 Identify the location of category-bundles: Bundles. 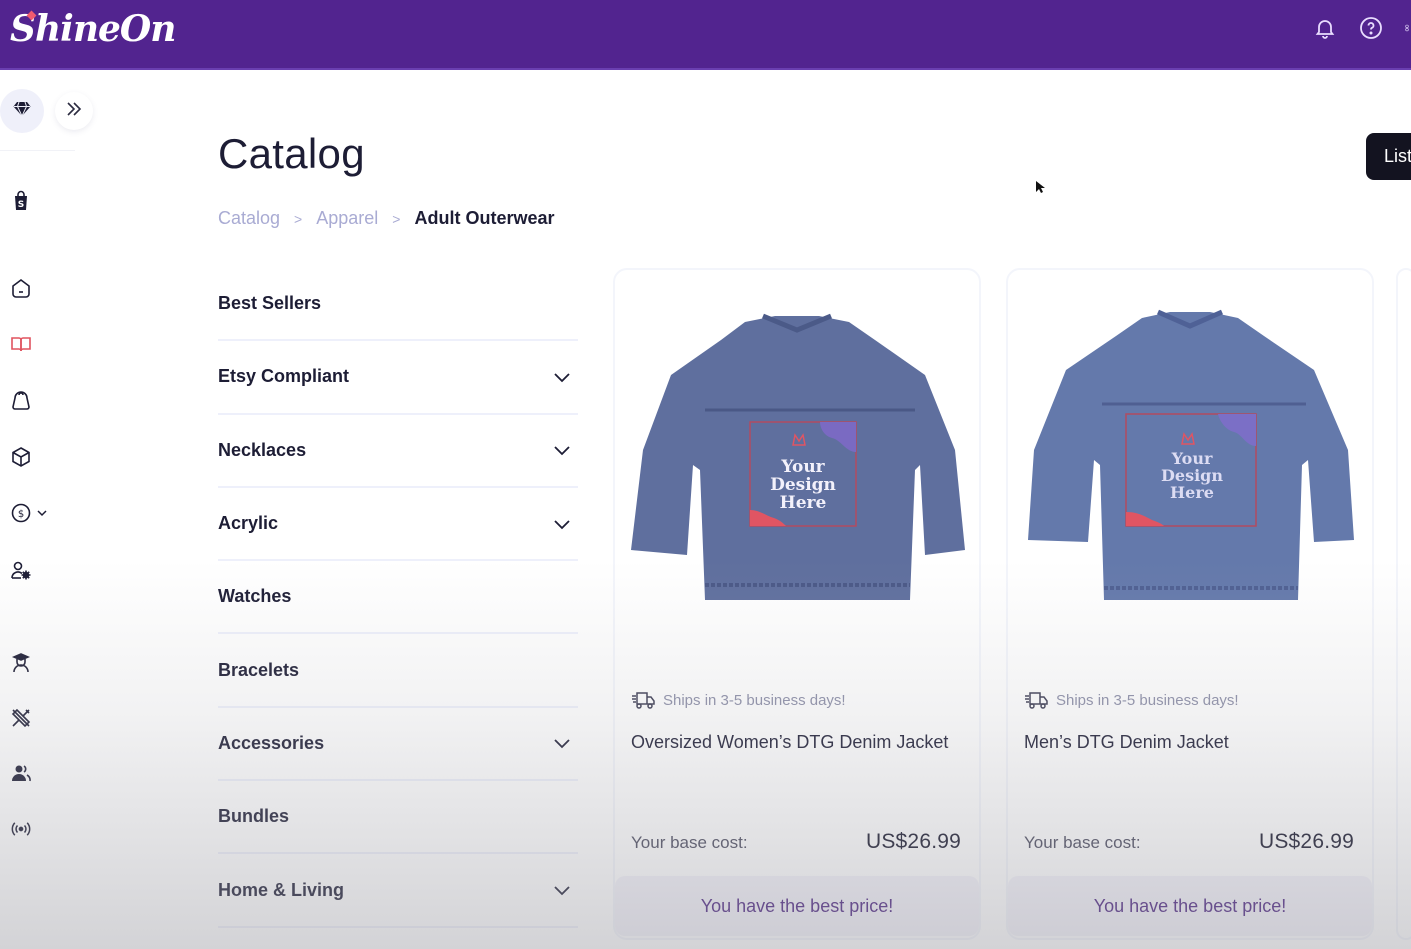
(398, 818).